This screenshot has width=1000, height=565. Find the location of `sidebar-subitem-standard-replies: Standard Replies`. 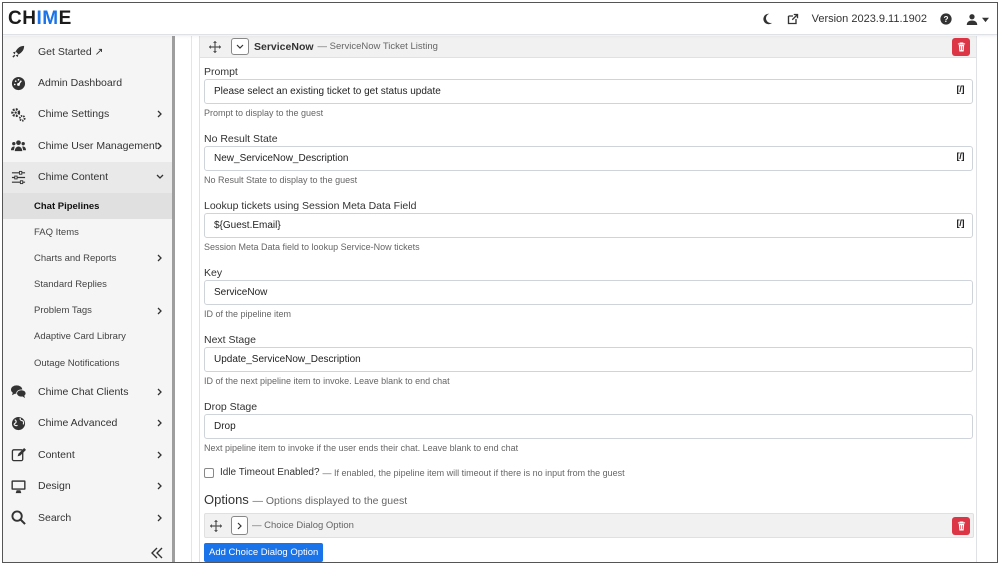

sidebar-subitem-standard-replies: Standard Replies is located at coordinates (87, 285).